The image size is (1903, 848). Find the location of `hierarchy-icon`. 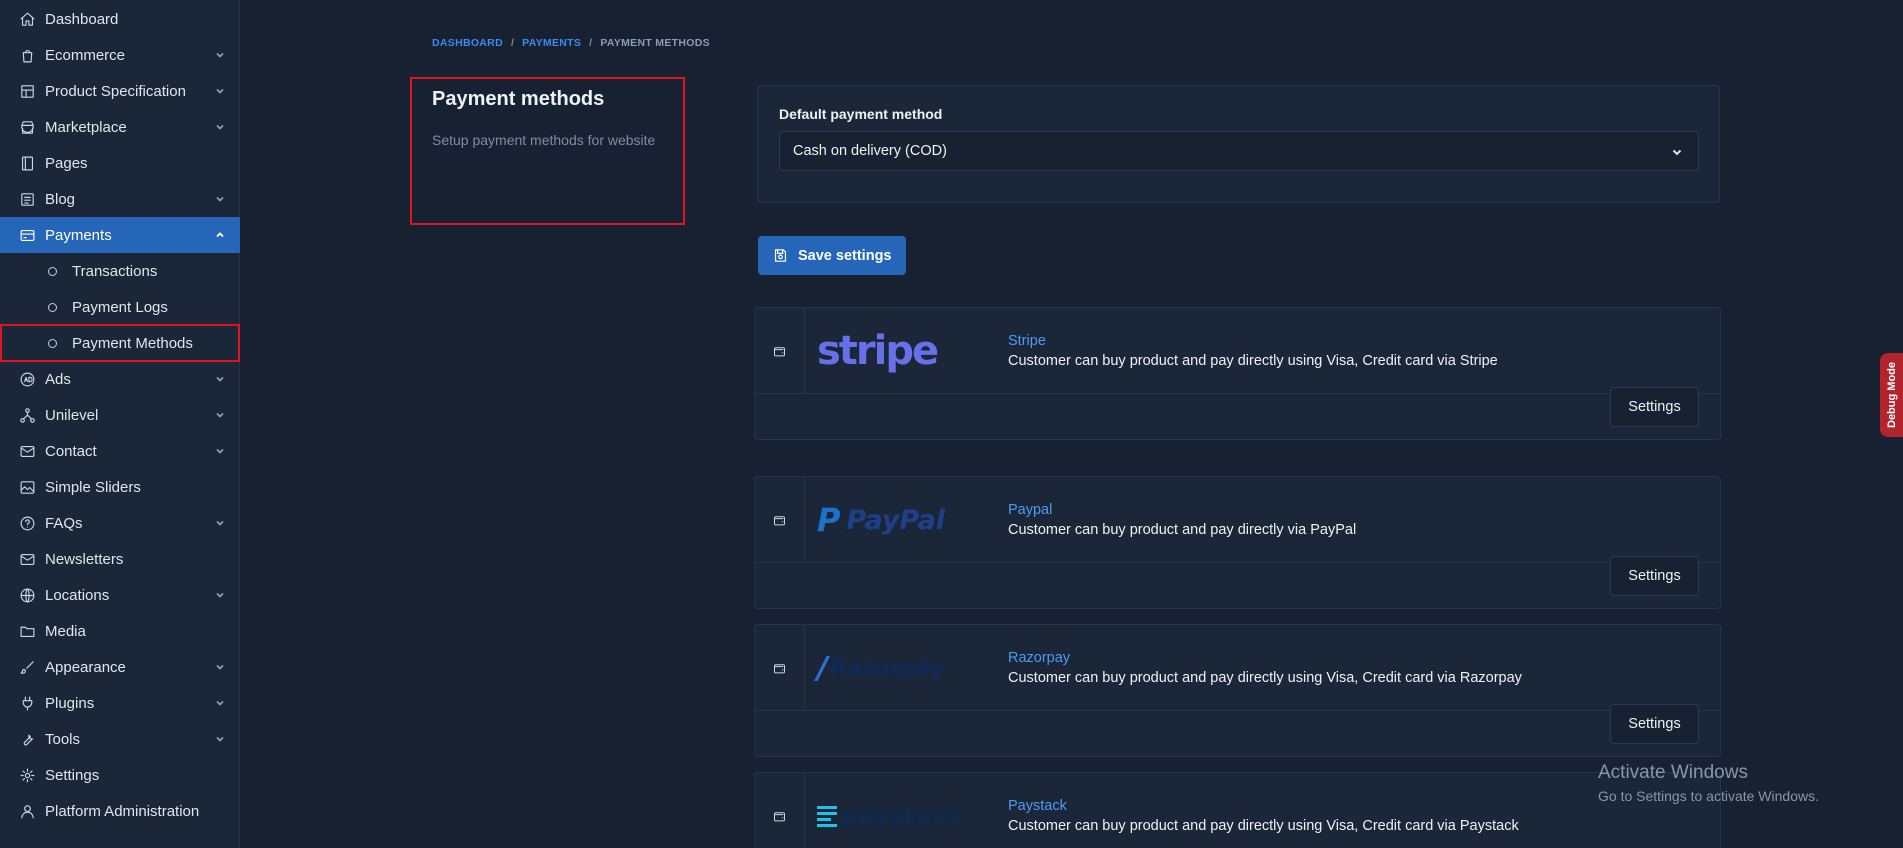

hierarchy-icon is located at coordinates (27, 415).